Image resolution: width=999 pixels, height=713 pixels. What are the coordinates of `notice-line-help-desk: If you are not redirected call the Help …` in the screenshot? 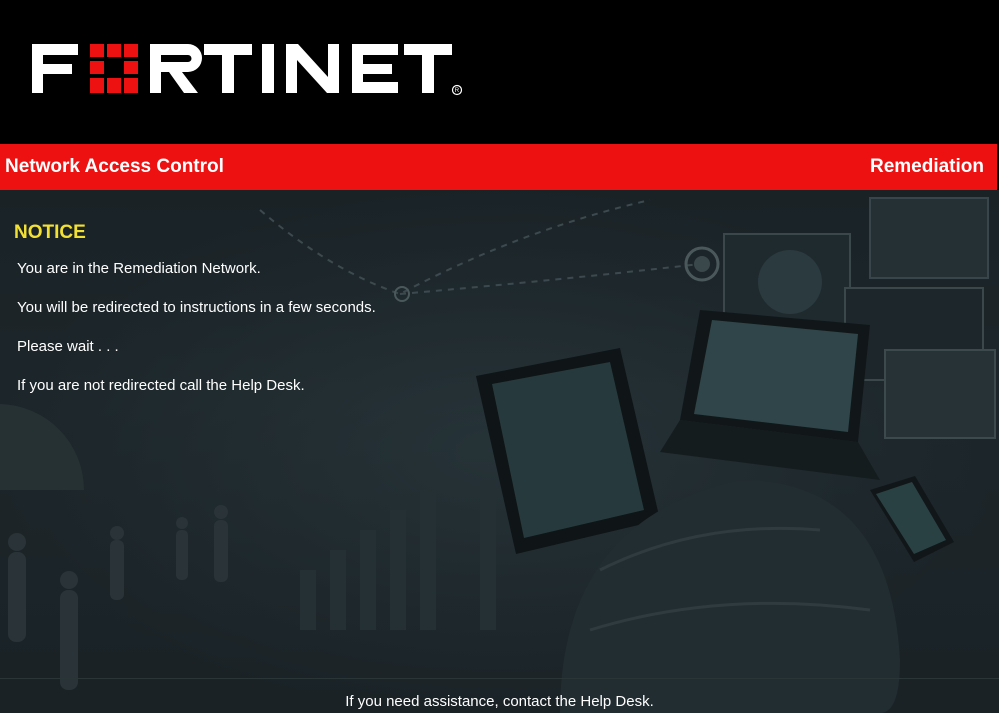 It's located at (161, 385).